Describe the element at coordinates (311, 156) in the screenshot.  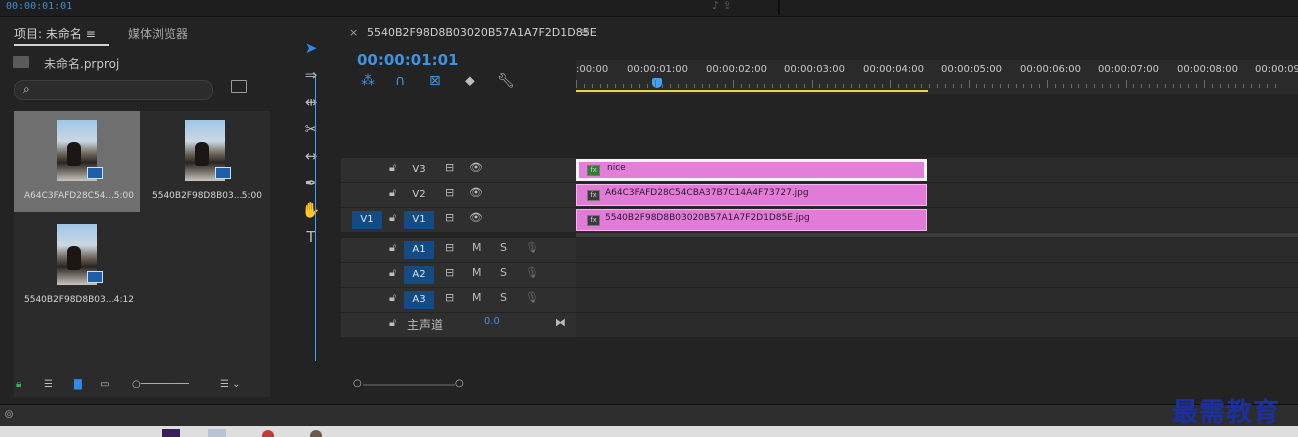
I see `slip-tool-icon: ↔` at that location.